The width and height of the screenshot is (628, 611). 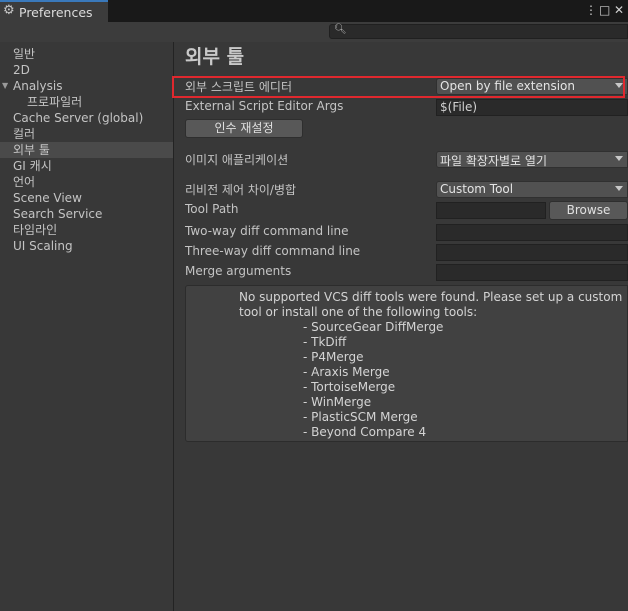 I want to click on reset-arguments-button: 인수 재설정, so click(x=244, y=128).